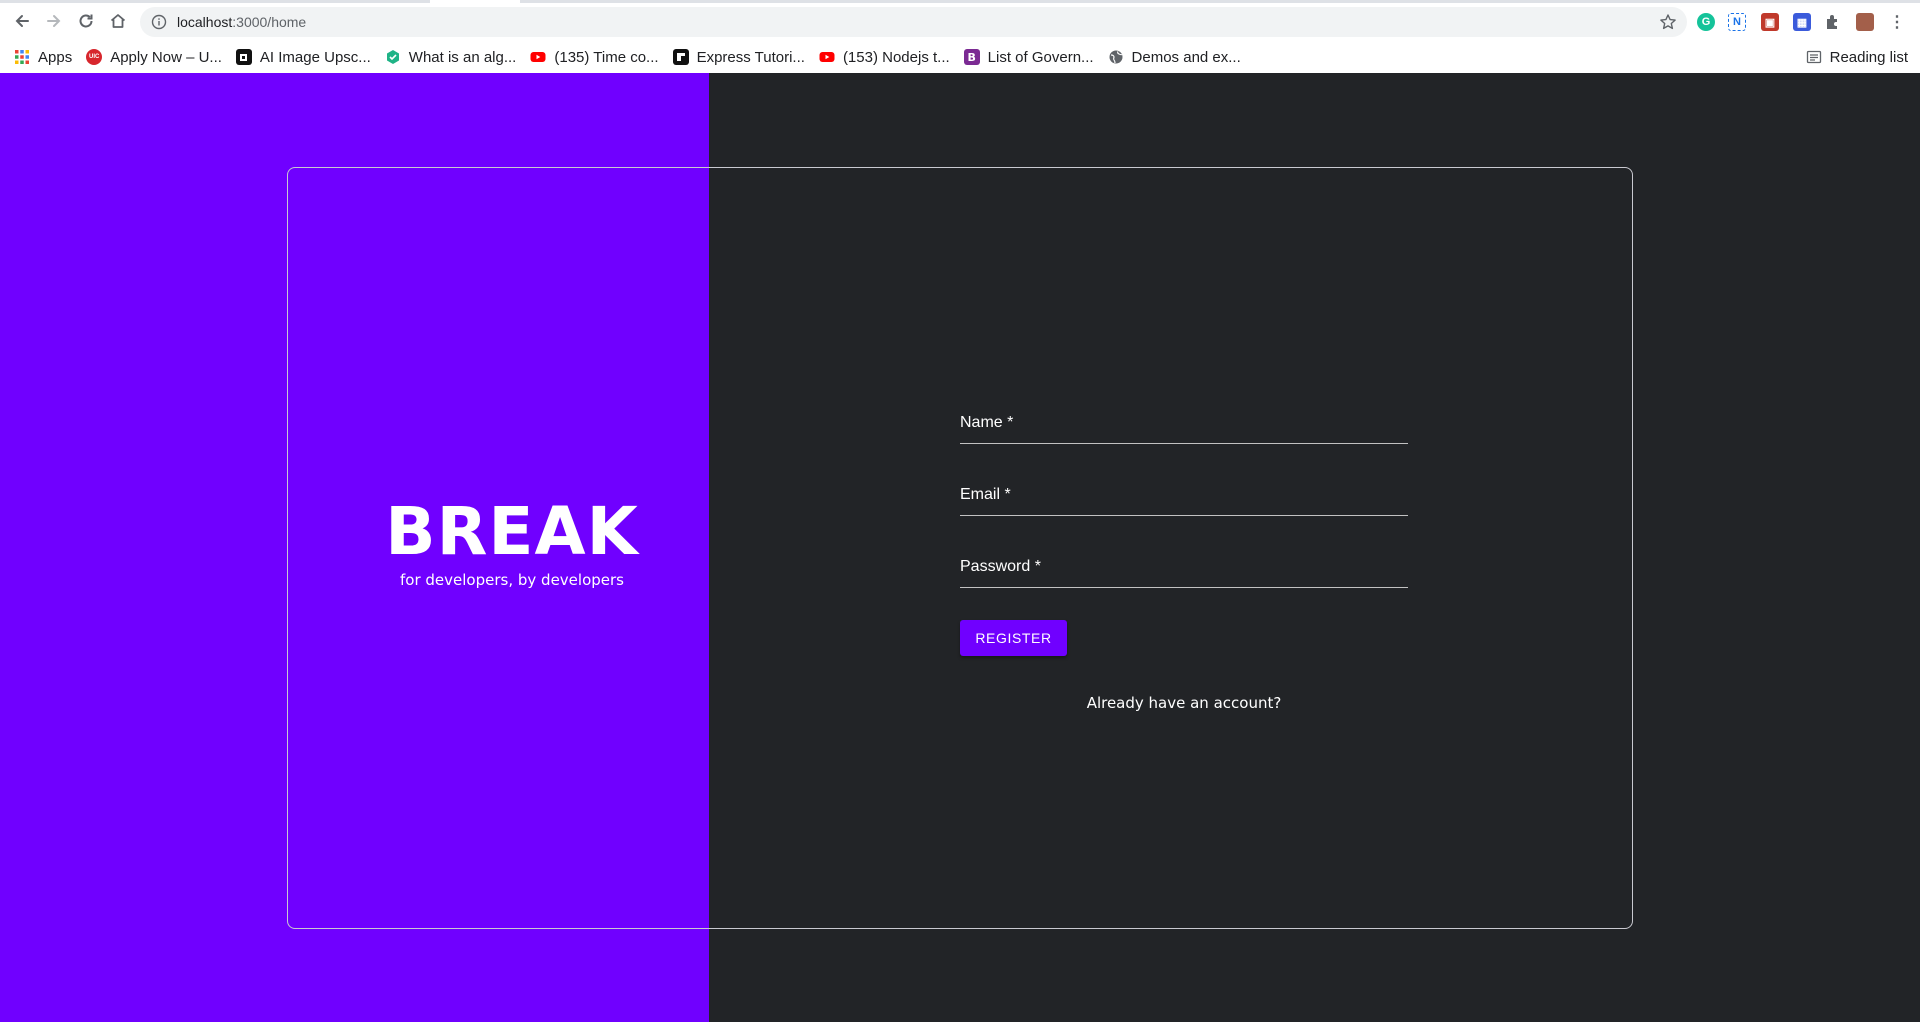 The image size is (1920, 1022). Describe the element at coordinates (1668, 22) in the screenshot. I see `bookmark-star-icon` at that location.